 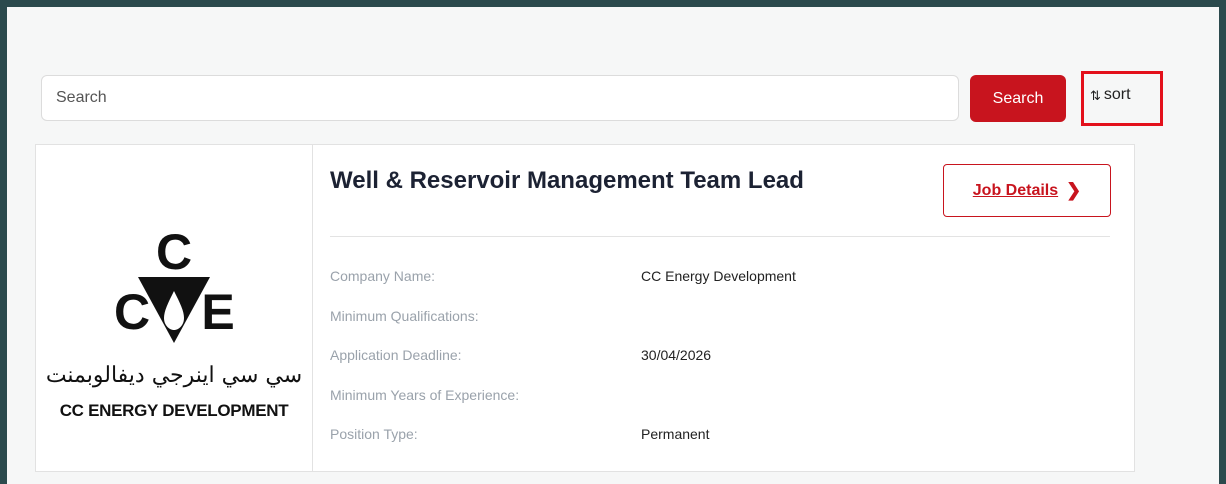 I want to click on job-details-button: Job Details ❯, so click(x=1027, y=190).